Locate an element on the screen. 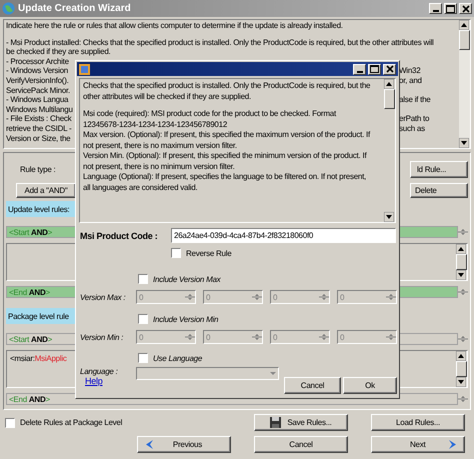  window-title: Update Creation Wizard is located at coordinates (75, 8).